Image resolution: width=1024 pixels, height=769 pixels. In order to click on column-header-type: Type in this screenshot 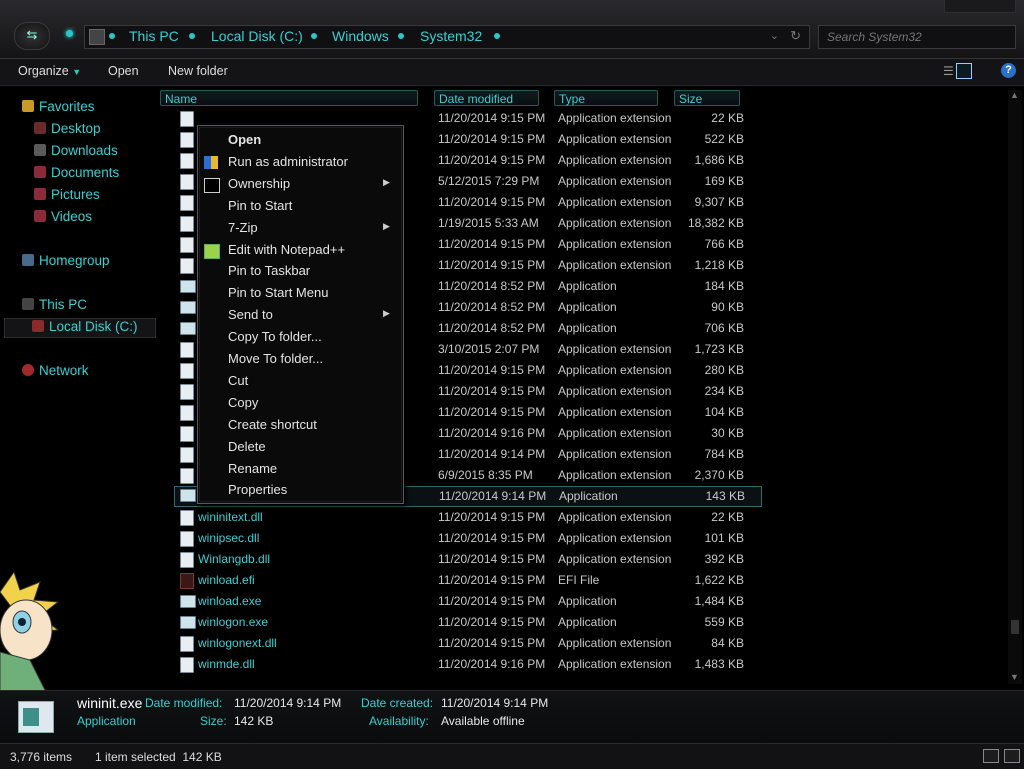, I will do `click(606, 98)`.